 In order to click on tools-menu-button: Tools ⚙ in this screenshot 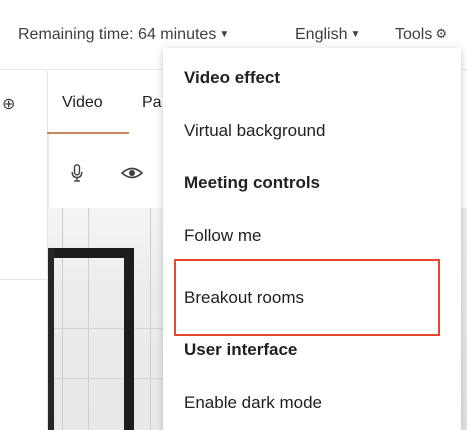, I will do `click(421, 35)`.